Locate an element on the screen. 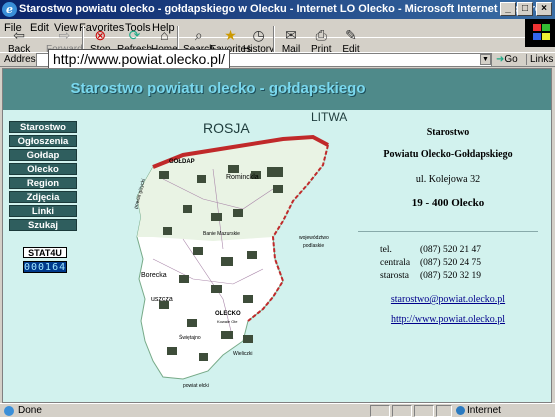 The width and height of the screenshot is (555, 417). map-label-wieliczki: Wieliczki is located at coordinates (242, 354).